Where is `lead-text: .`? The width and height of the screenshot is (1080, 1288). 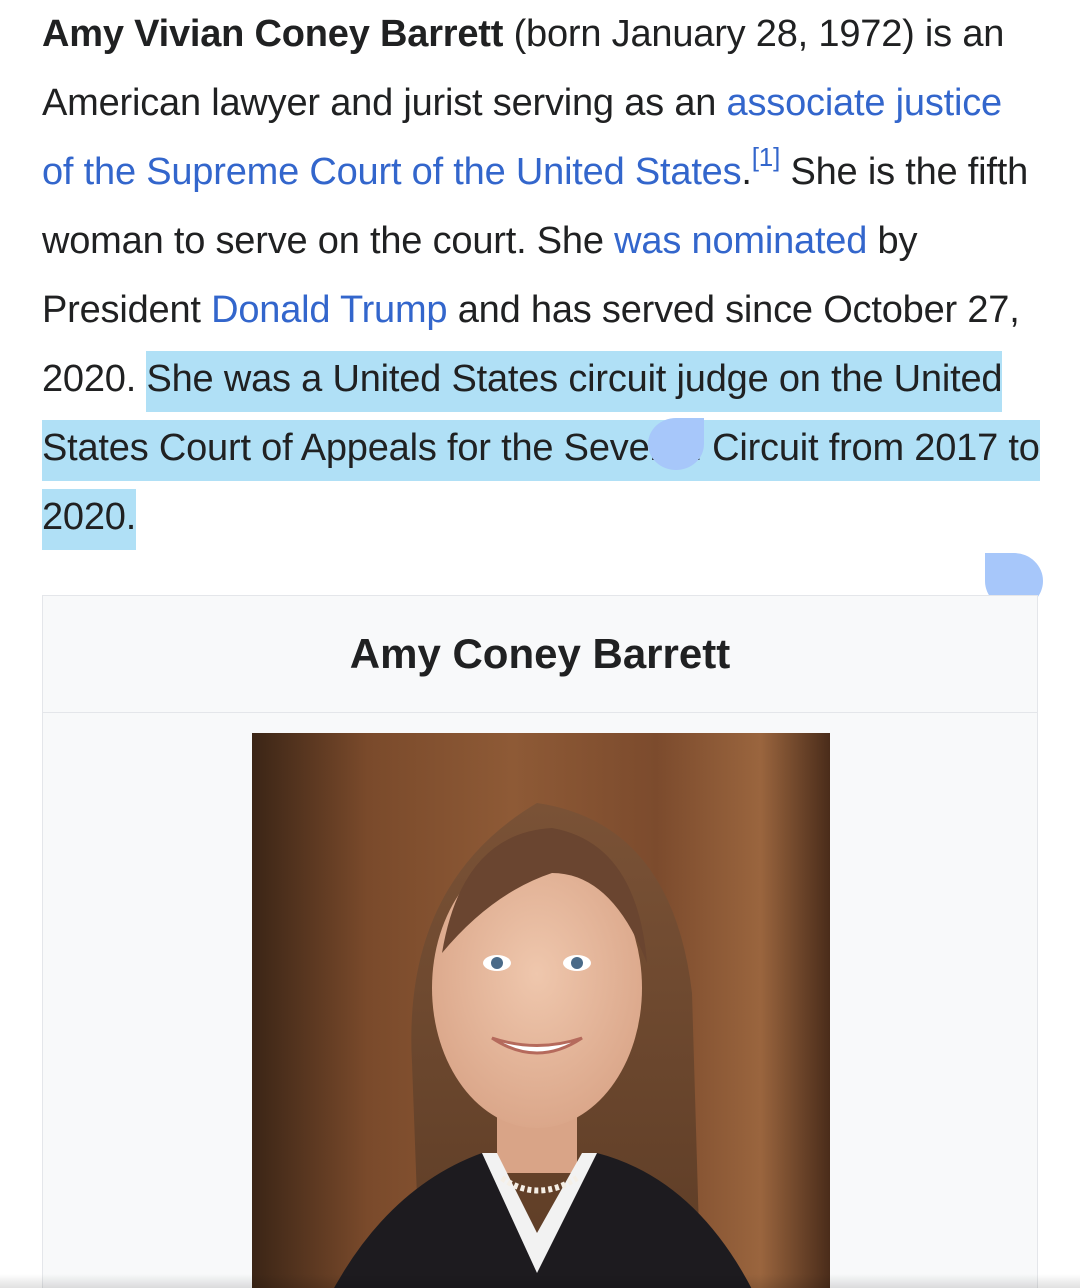
lead-text: . is located at coordinates (746, 172).